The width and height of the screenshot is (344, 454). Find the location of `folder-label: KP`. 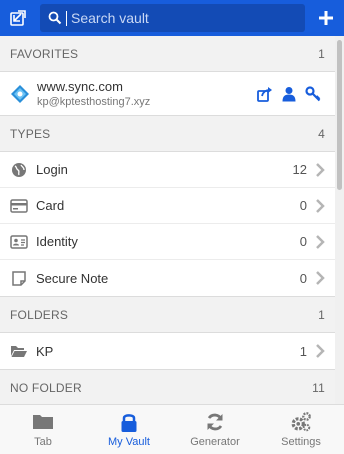

folder-label: KP is located at coordinates (45, 351).